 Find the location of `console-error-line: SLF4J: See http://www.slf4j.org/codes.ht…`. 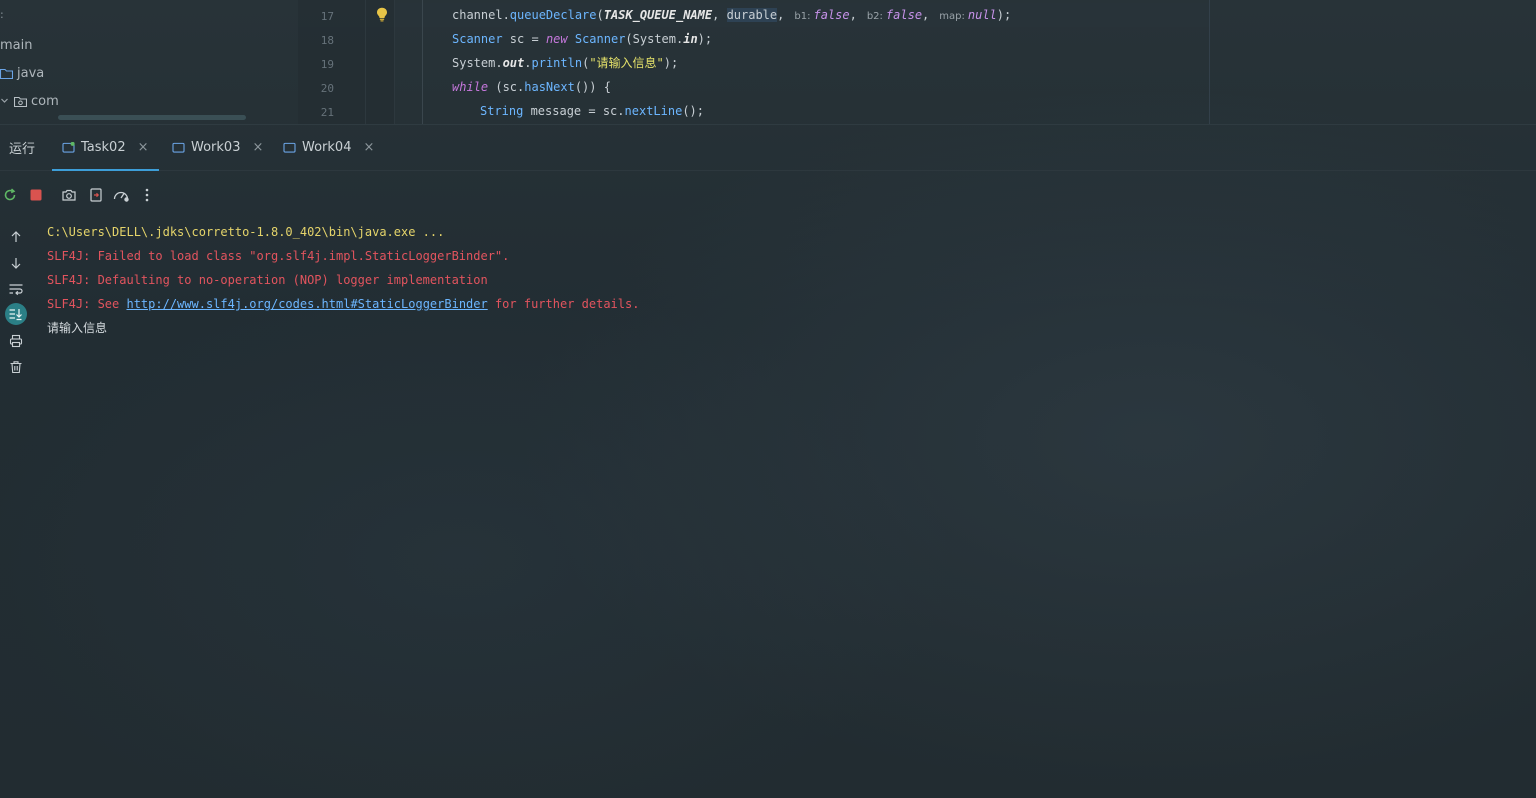

console-error-line: SLF4J: See http://www.slf4j.org/codes.ht… is located at coordinates (343, 304).